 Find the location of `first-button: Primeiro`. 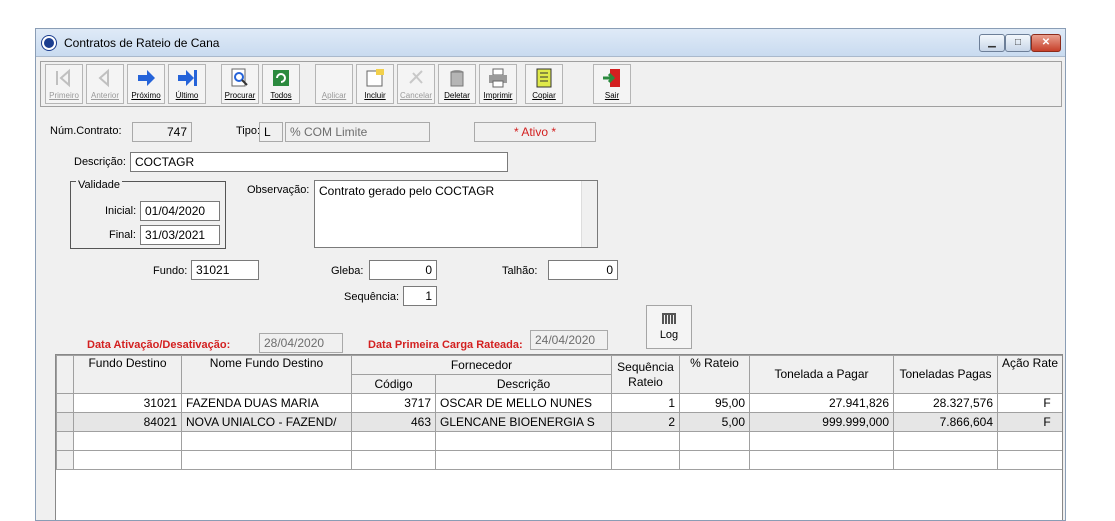

first-button: Primeiro is located at coordinates (64, 84).